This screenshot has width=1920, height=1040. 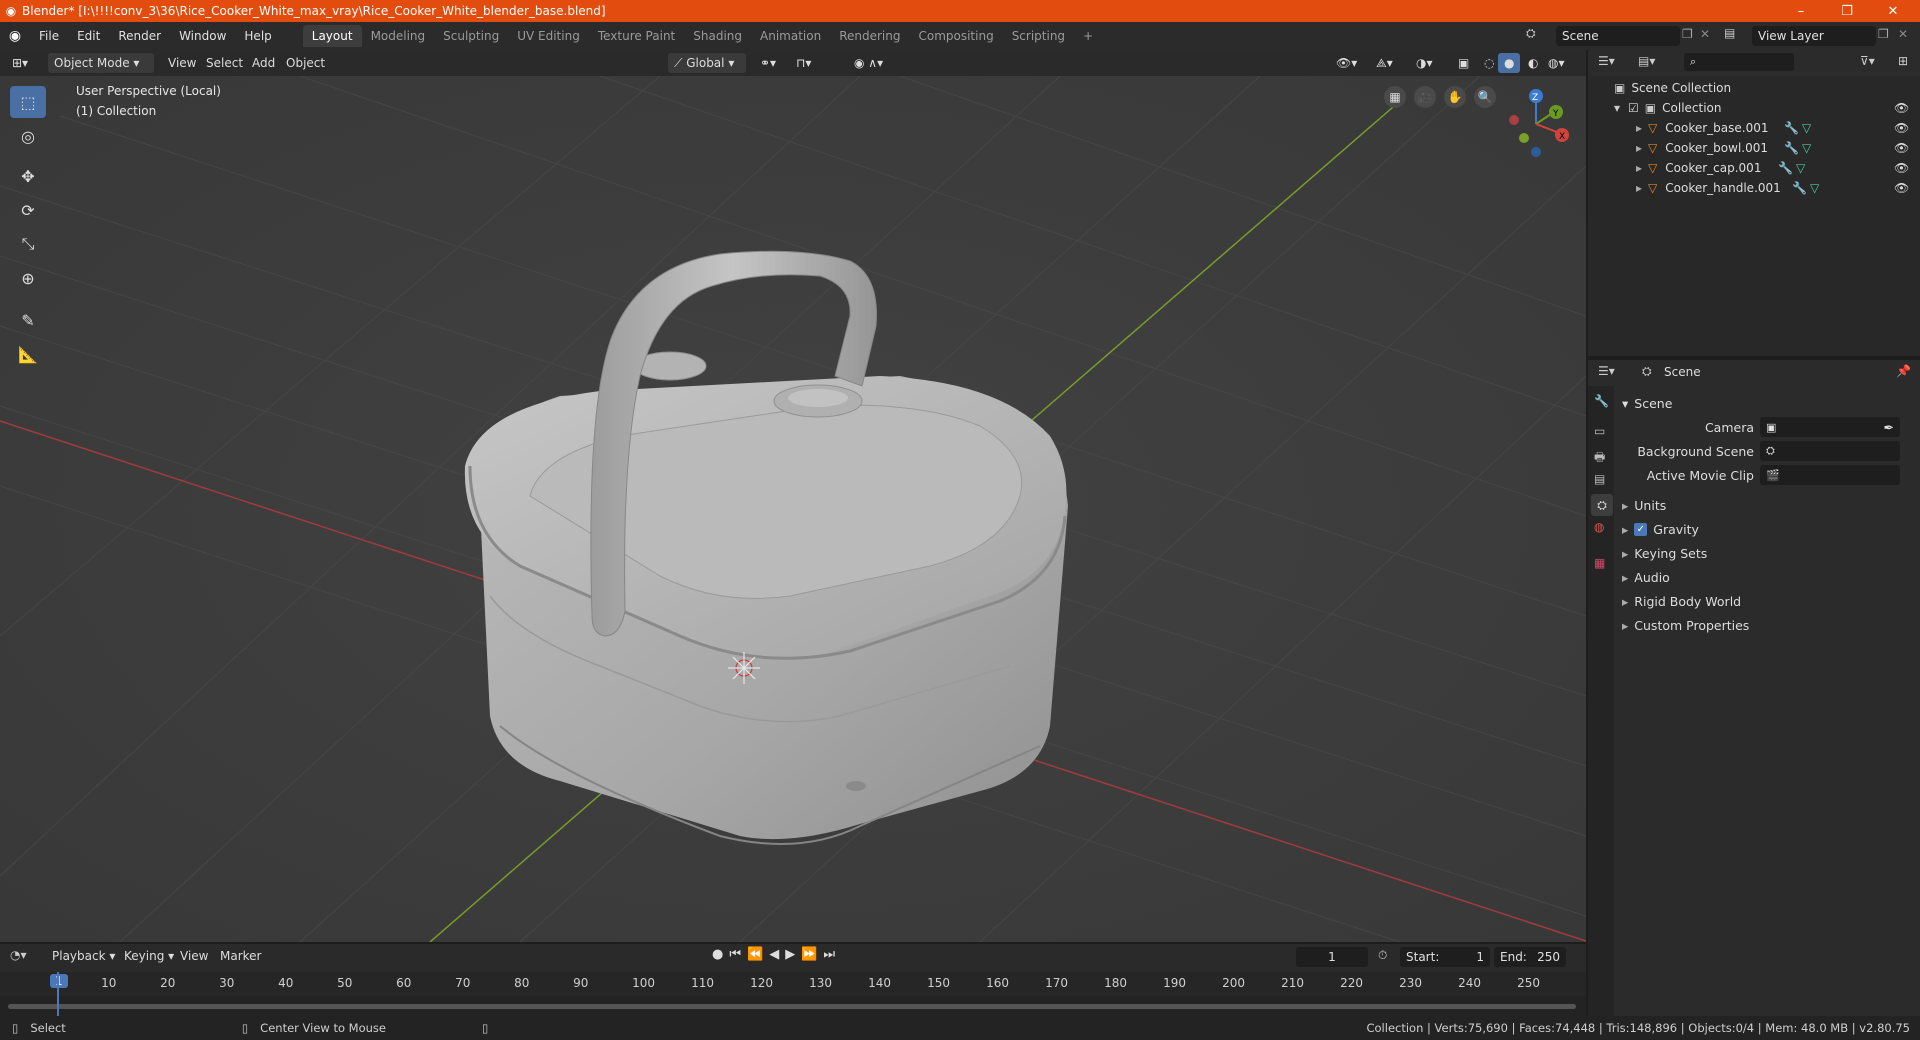 I want to click on delete-scene-icon: ✕, so click(x=1705, y=34).